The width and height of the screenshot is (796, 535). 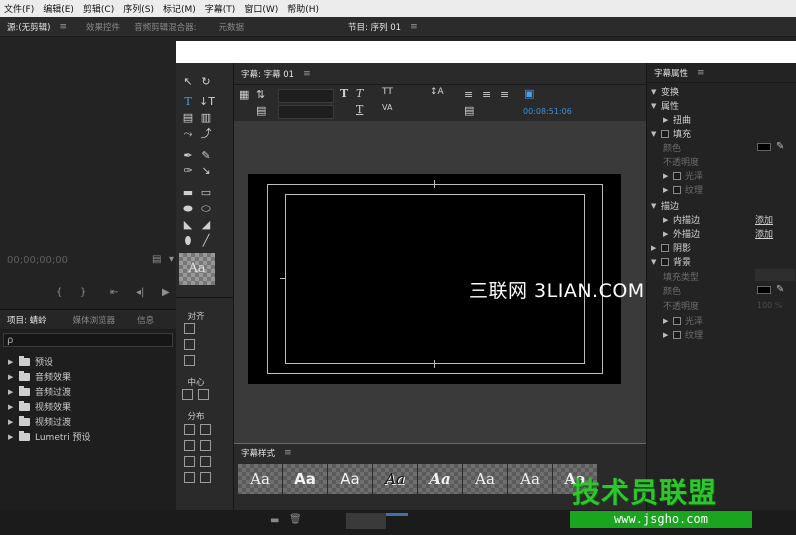 I want to click on prop-bg-texture: ▶ 纹理, so click(x=683, y=334).